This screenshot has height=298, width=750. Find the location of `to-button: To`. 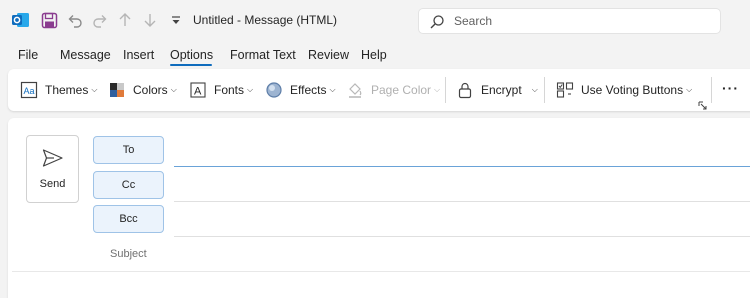

to-button: To is located at coordinates (128, 150).